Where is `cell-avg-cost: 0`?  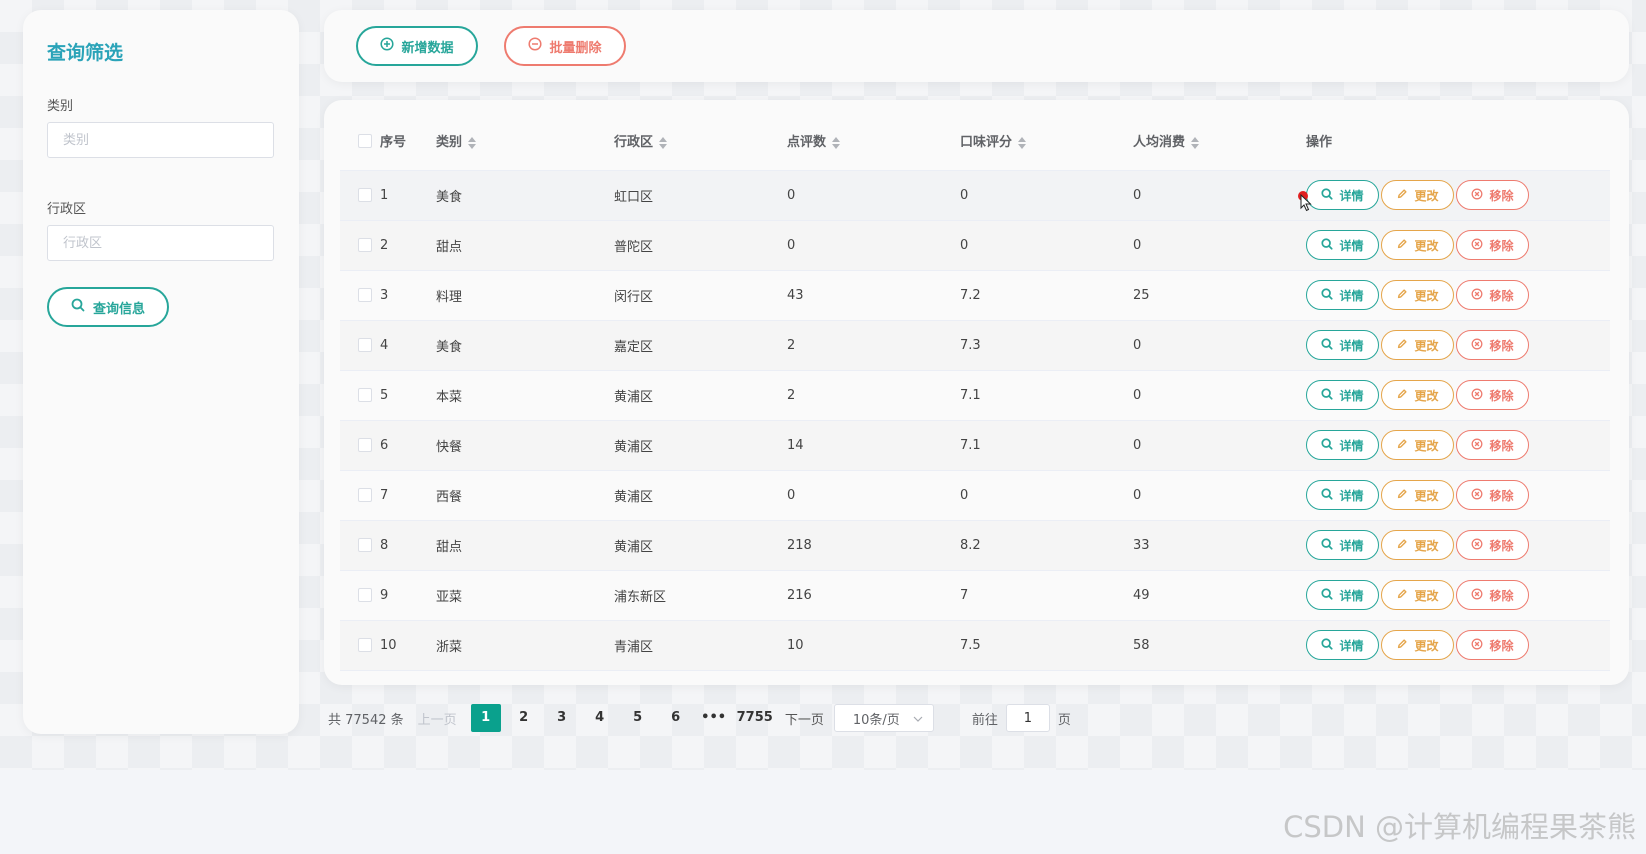 cell-avg-cost: 0 is located at coordinates (1219, 345).